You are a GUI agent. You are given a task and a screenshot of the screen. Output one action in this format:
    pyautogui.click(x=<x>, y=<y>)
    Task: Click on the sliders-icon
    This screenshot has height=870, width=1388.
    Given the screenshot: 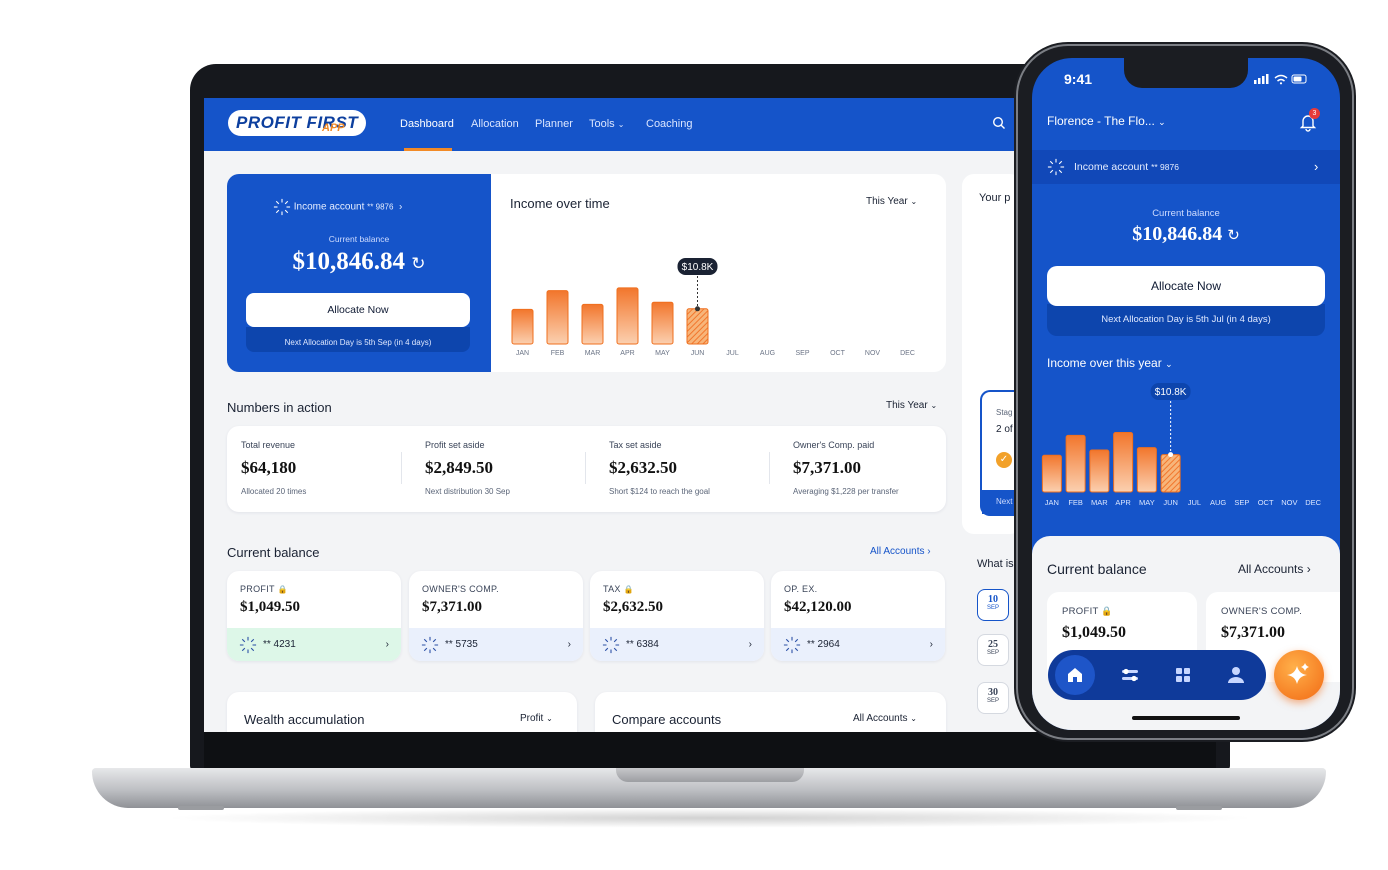 What is the action you would take?
    pyautogui.click(x=1130, y=675)
    